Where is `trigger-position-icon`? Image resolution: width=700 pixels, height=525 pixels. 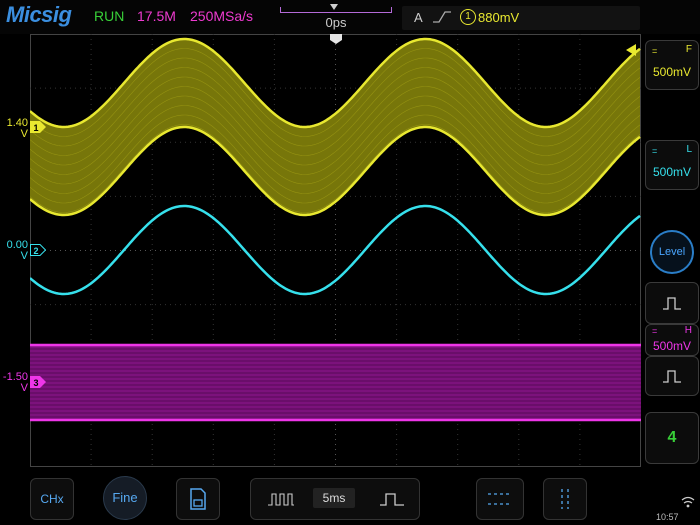 trigger-position-icon is located at coordinates (336, 39).